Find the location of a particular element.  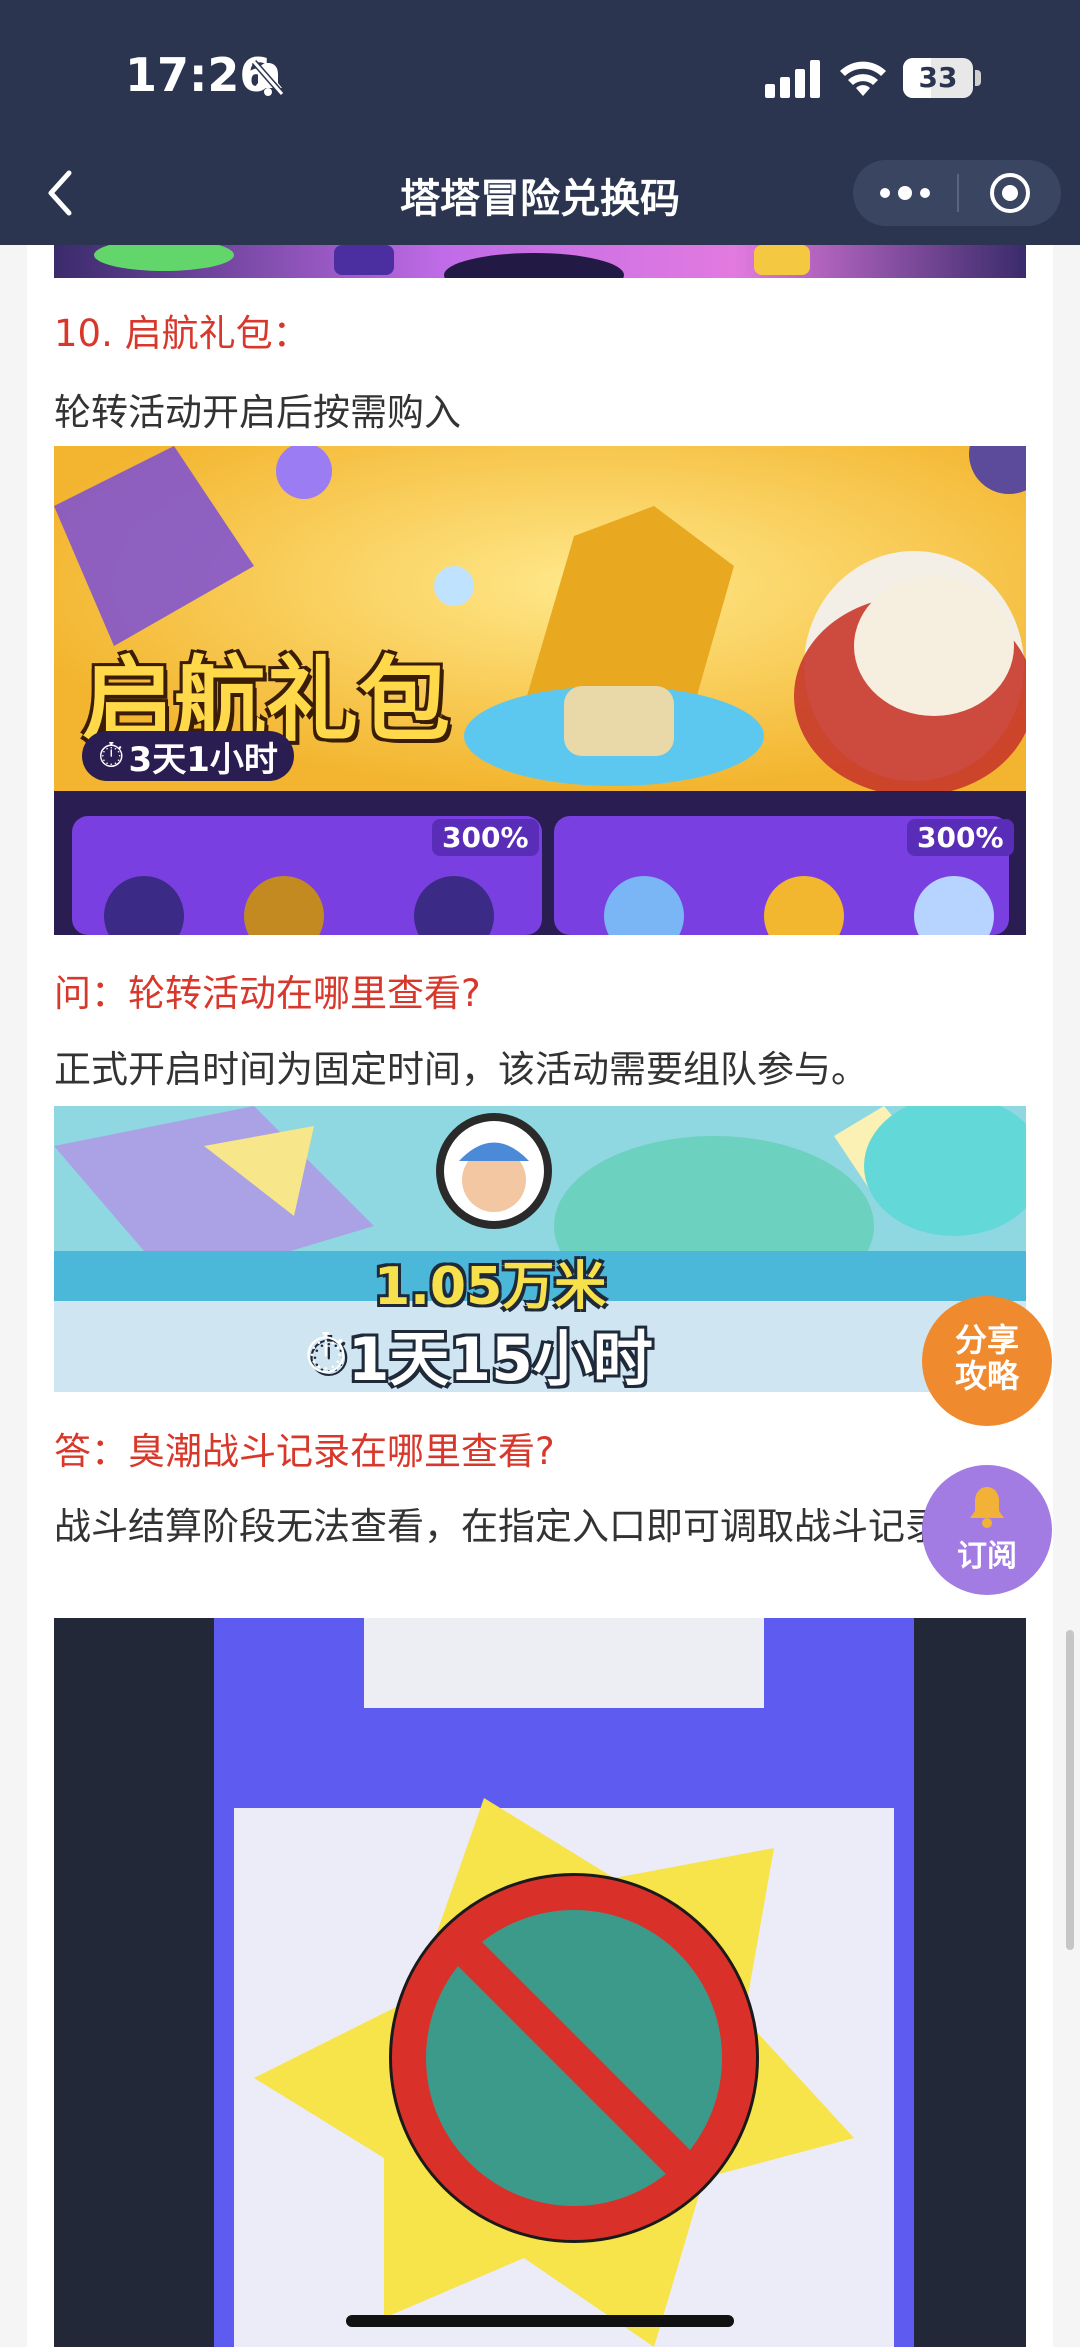

discount-badge-right: 300% is located at coordinates (960, 837).